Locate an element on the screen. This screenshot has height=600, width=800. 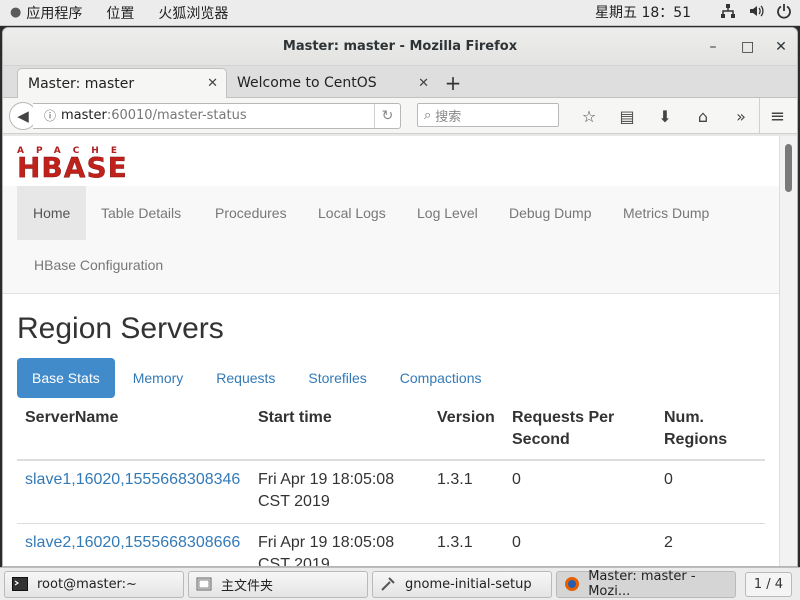
file-manager-icon is located at coordinates (204, 584).